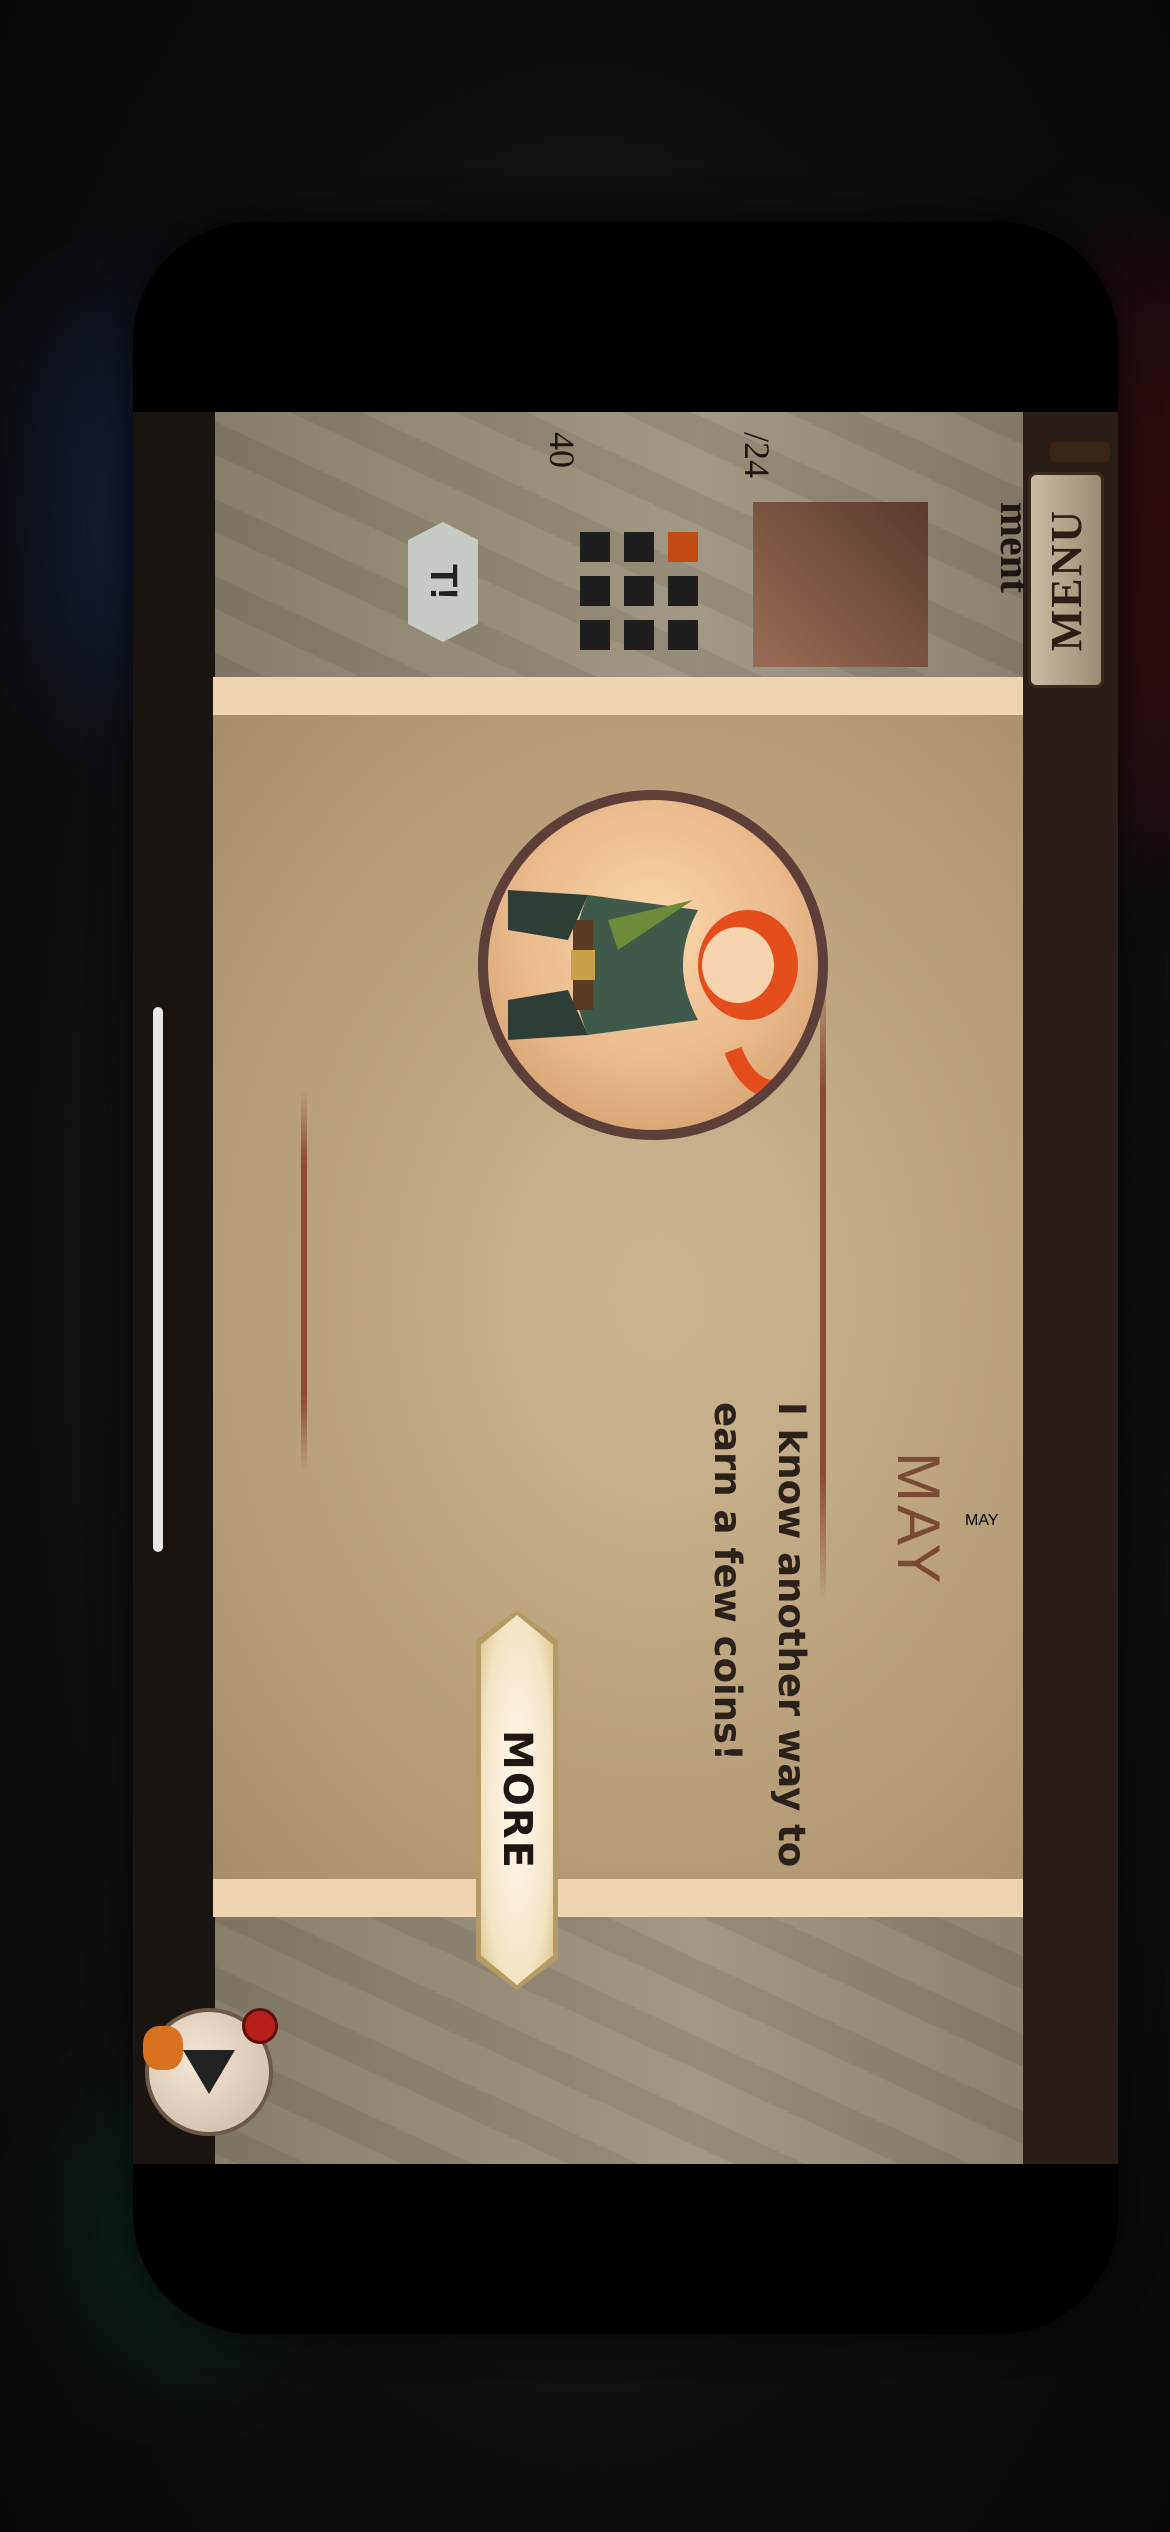 The image size is (1170, 2532). Describe the element at coordinates (517, 1800) in the screenshot. I see `more-button: MORE` at that location.